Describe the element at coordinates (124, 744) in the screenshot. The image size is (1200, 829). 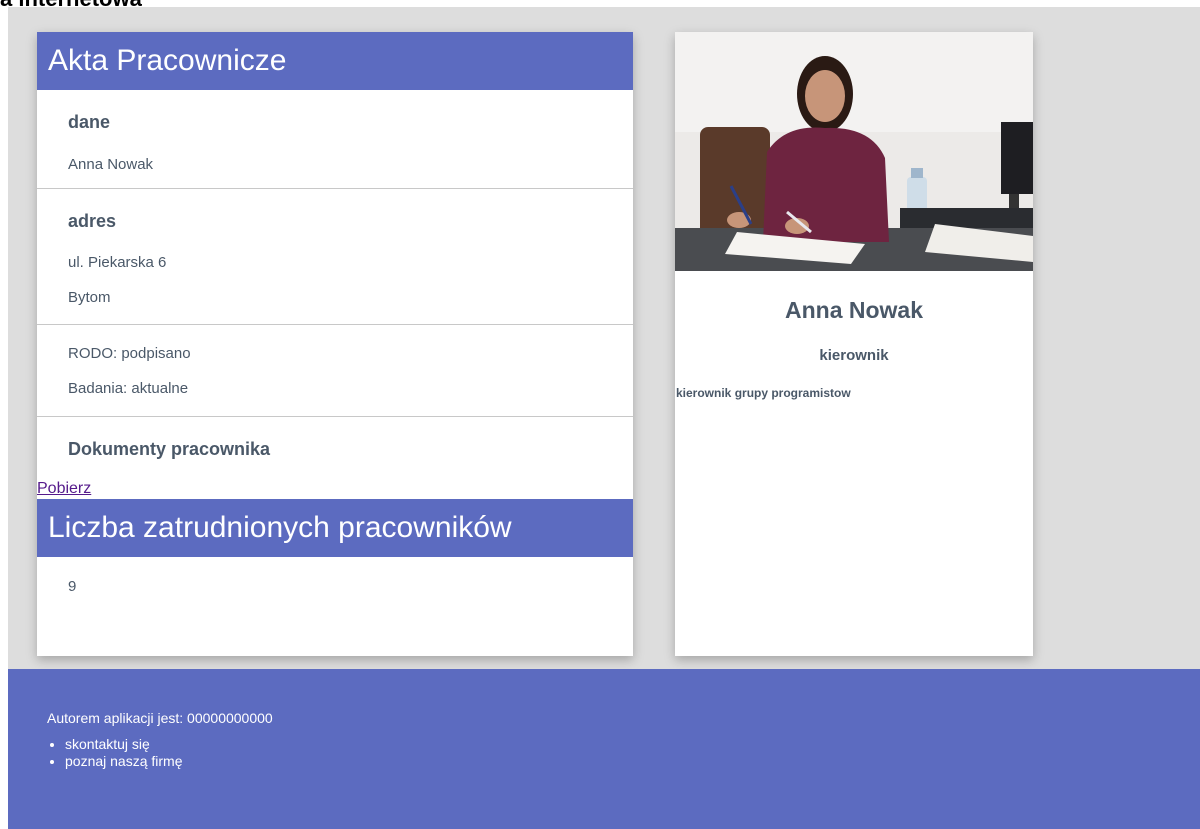
I see `footer-link-contact: skontaktuj się` at that location.